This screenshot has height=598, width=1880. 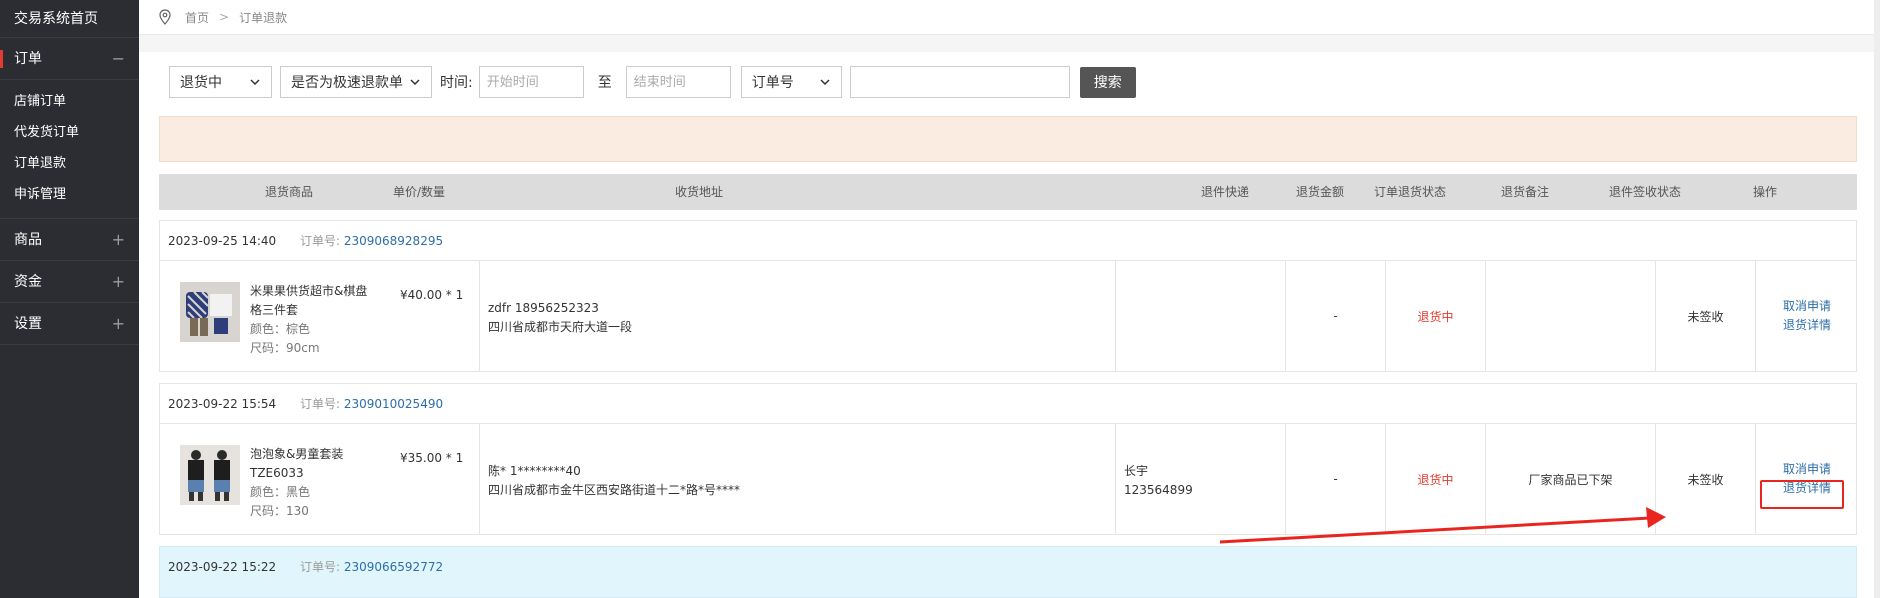 What do you see at coordinates (222, 241) in the screenshot?
I see `order-date: 2023-09-25 14:40` at bounding box center [222, 241].